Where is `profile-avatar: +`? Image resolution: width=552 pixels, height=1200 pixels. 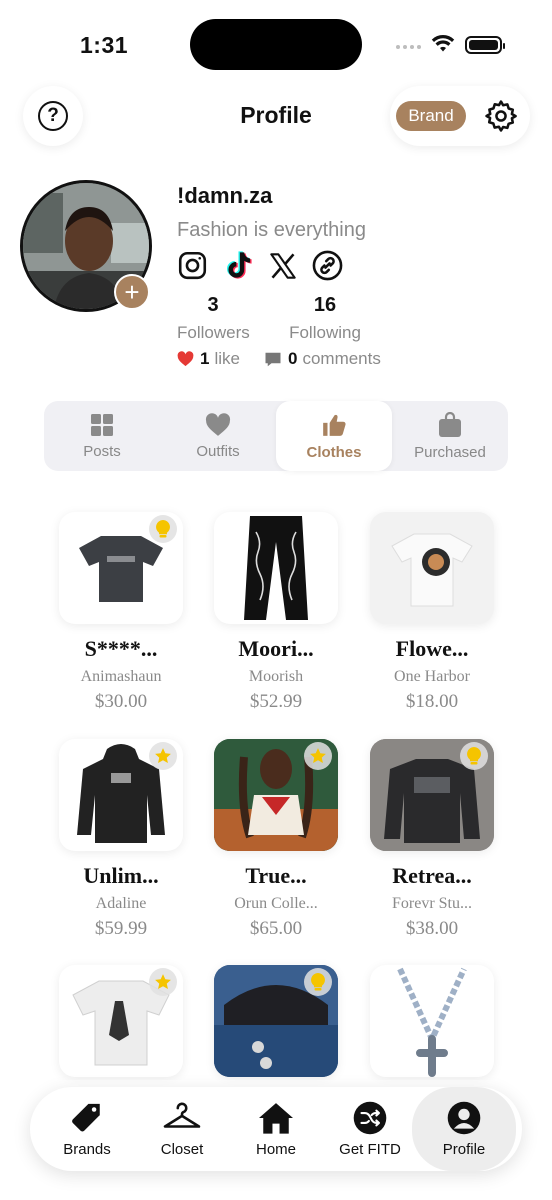 profile-avatar: + is located at coordinates (86, 246).